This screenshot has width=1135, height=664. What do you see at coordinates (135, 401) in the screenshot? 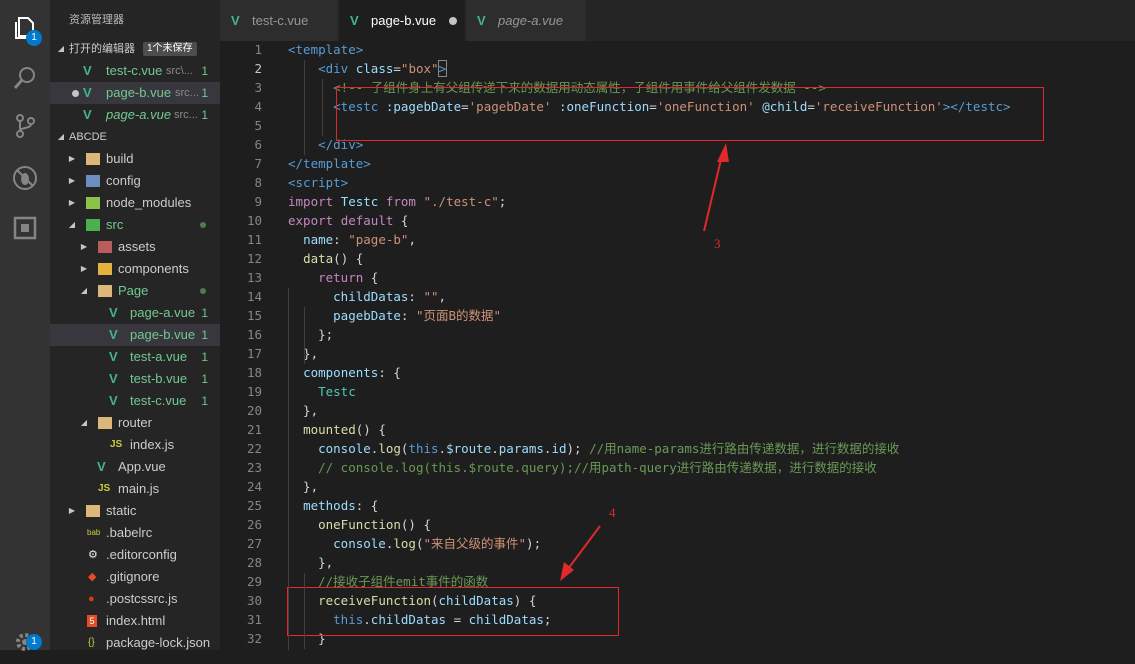
I see `tree-file: V test-c.vue 1` at bounding box center [135, 401].